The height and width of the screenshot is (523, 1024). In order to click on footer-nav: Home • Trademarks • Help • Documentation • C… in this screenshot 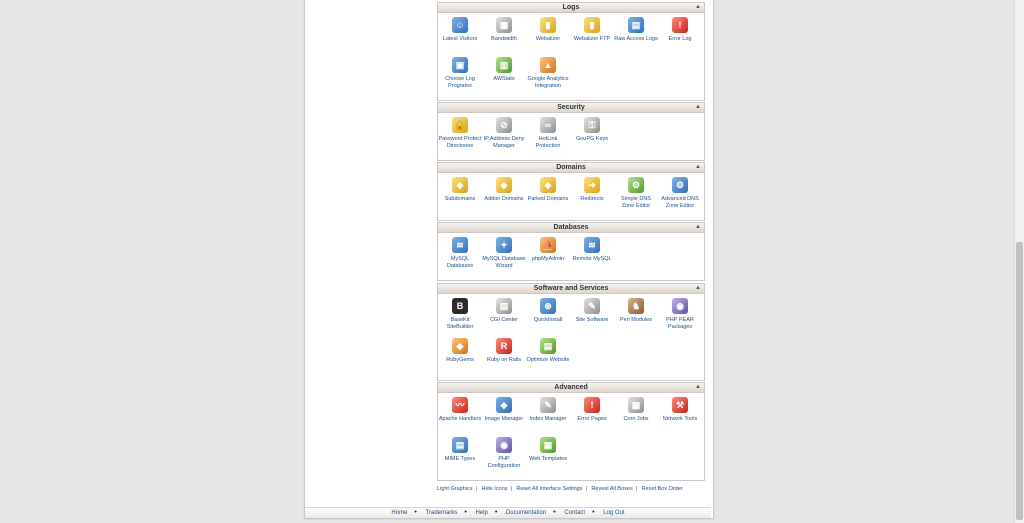, I will do `click(508, 512)`.